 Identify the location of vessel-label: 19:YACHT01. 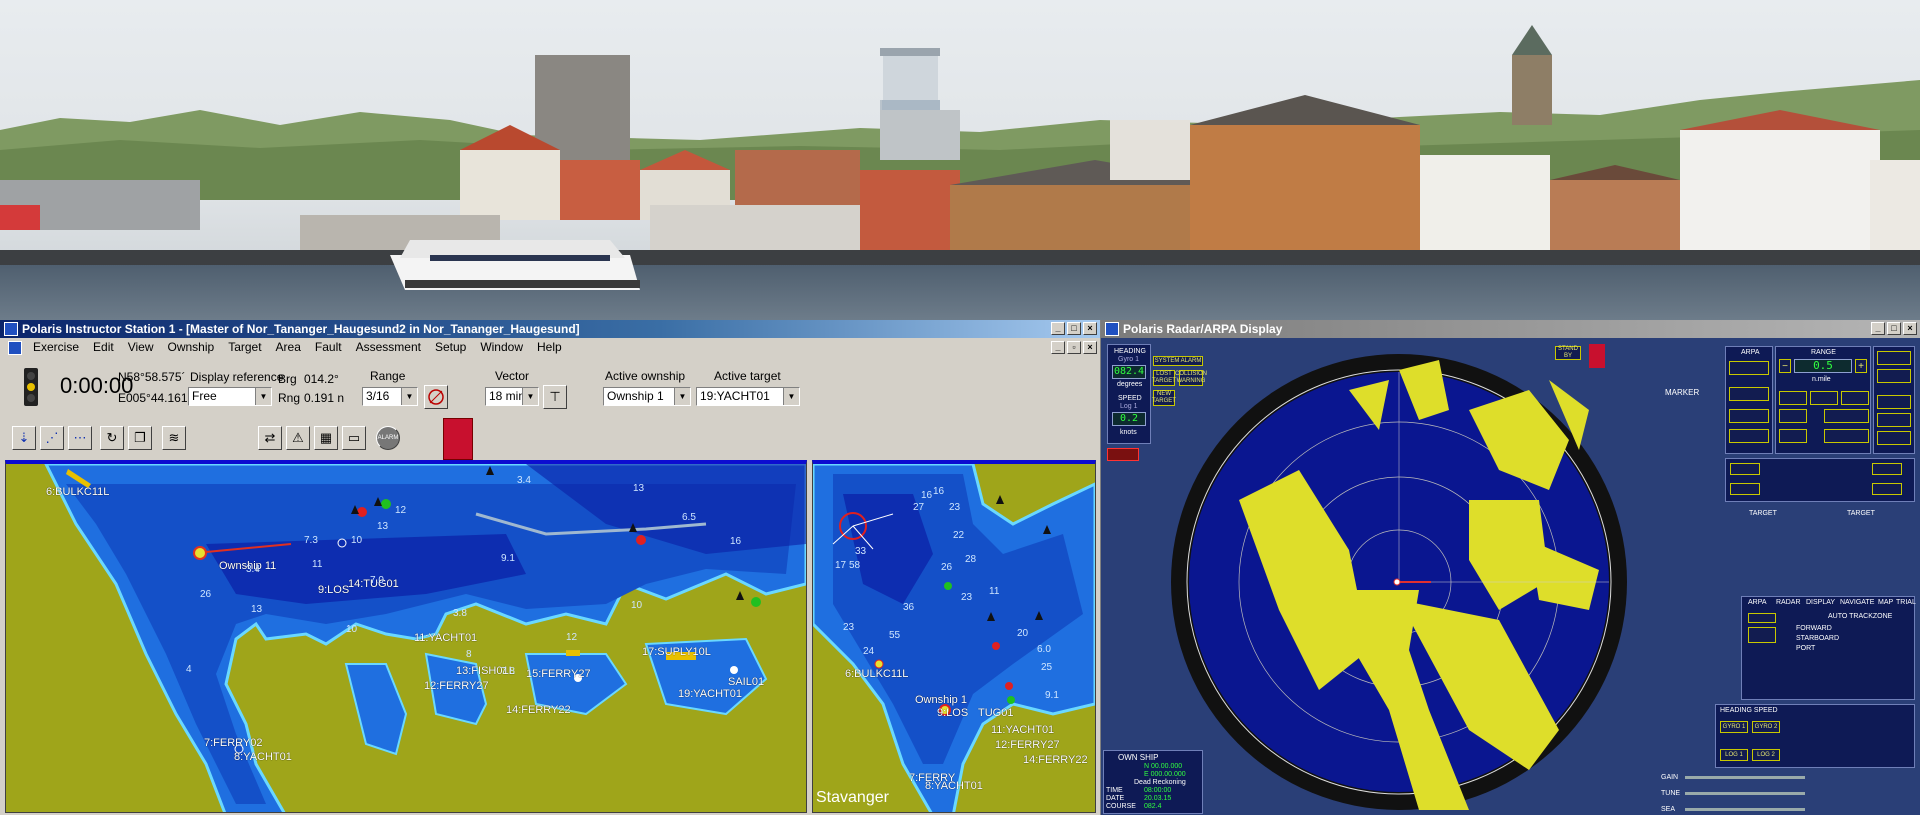
(710, 694).